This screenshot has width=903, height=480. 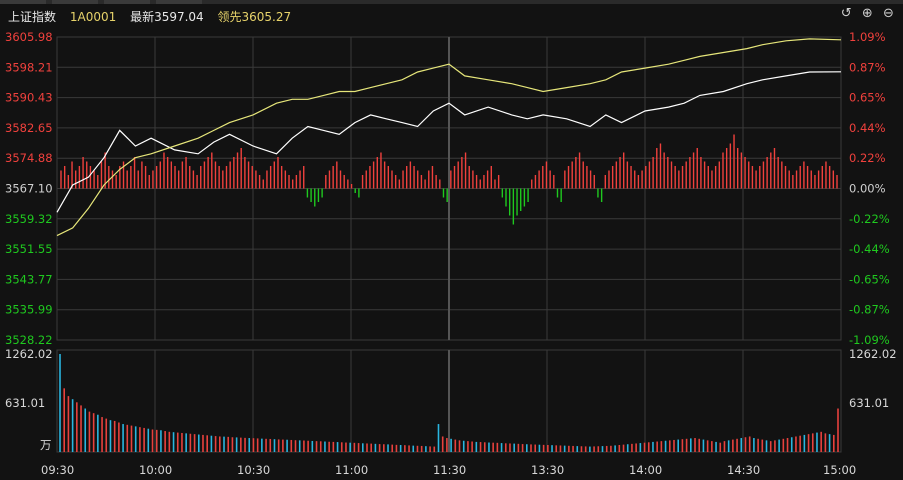 What do you see at coordinates (867, 189) in the screenshot?
I see `percent-tick-label: 0.00%` at bounding box center [867, 189].